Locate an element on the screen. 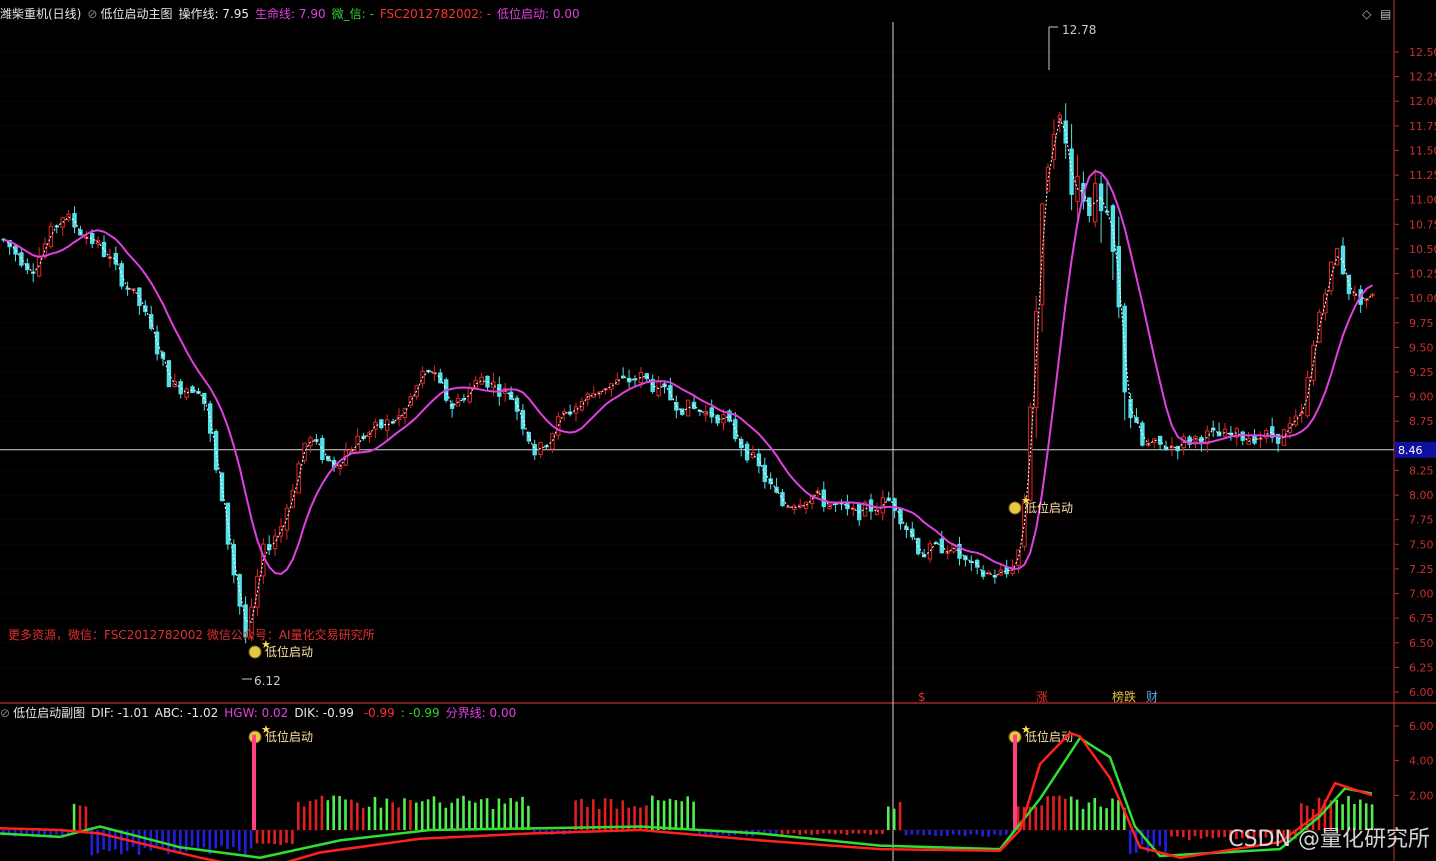 This screenshot has width=1436, height=861. indicator-name: 低位启动主图 is located at coordinates (136, 14).